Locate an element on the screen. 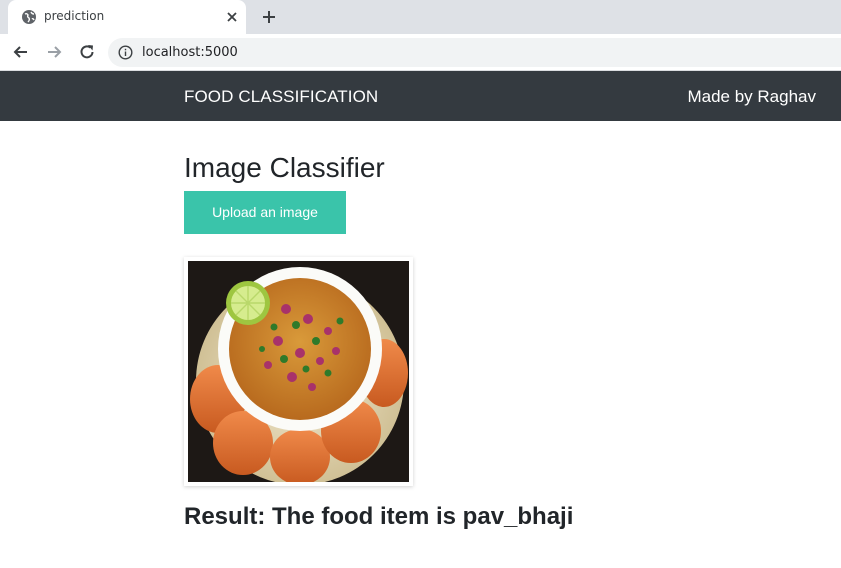 The height and width of the screenshot is (568, 841). plus-icon is located at coordinates (269, 17).